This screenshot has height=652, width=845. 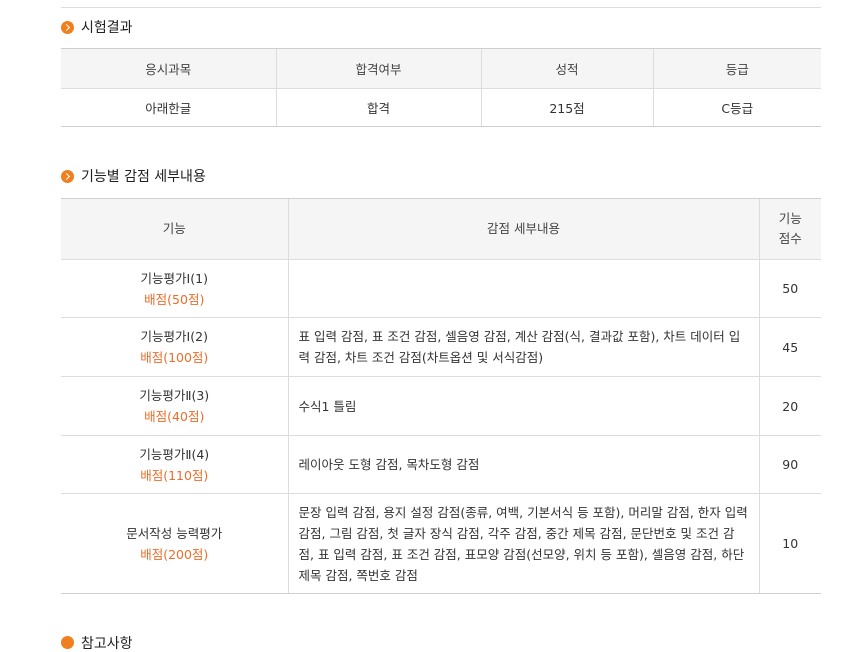 I want to click on header-score: 성적, so click(x=566, y=68).